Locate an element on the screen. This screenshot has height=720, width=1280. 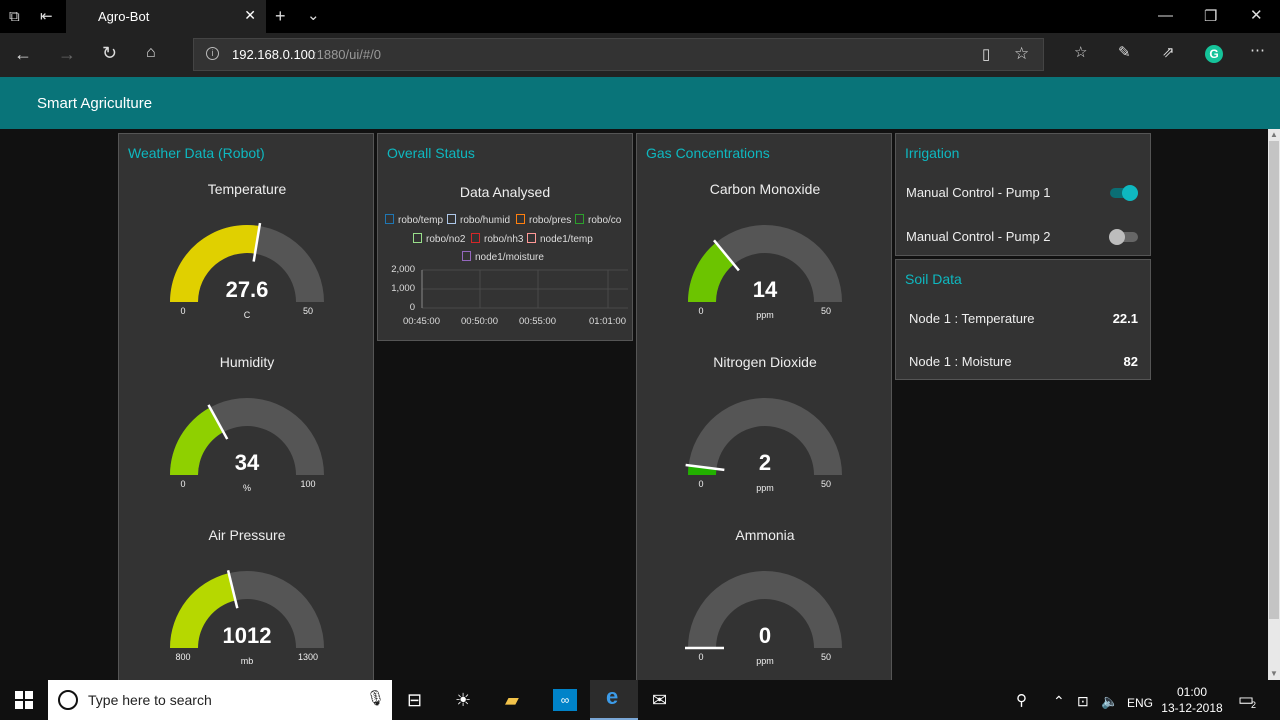
legend-item: robo/pres is located at coordinates (543, 220).